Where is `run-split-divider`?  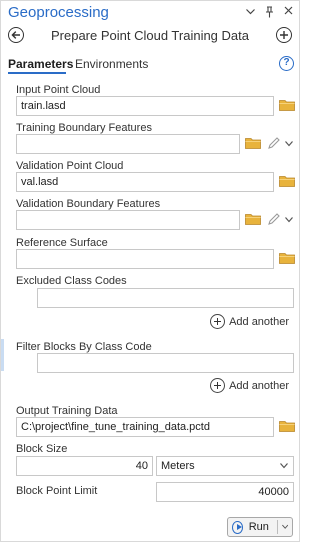 run-split-divider is located at coordinates (277, 527).